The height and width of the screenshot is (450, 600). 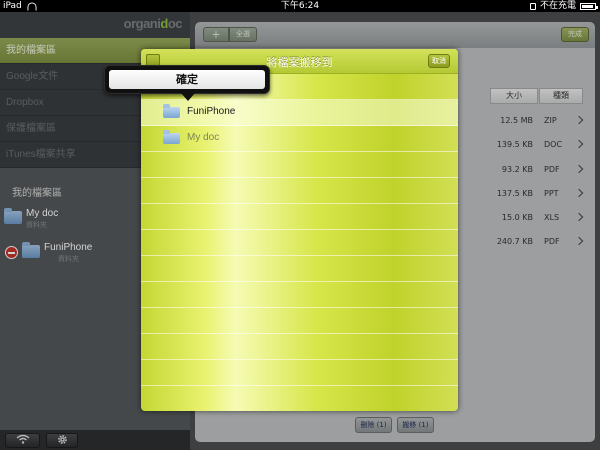 What do you see at coordinates (532, 6) in the screenshot?
I see `rotation-lock-icon` at bounding box center [532, 6].